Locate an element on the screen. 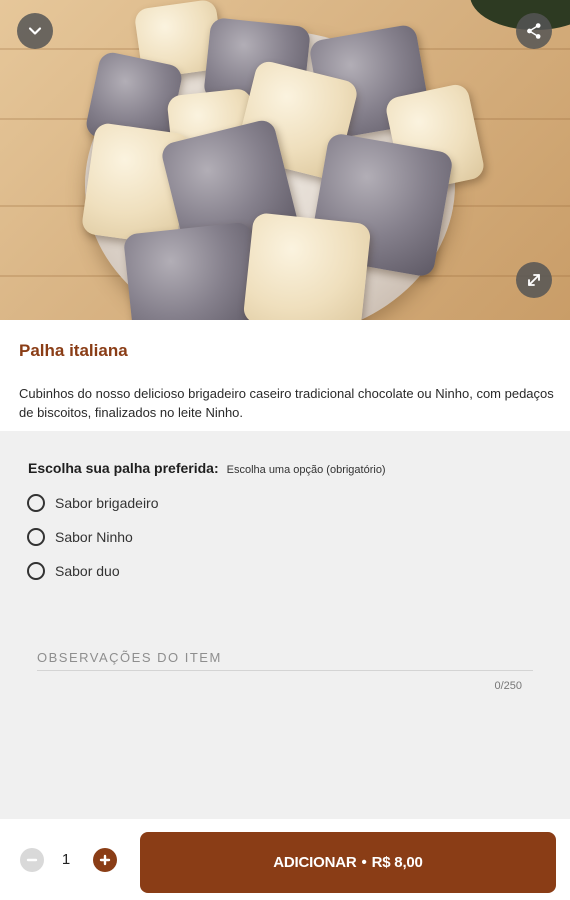  chevron-down-icon is located at coordinates (35, 31).